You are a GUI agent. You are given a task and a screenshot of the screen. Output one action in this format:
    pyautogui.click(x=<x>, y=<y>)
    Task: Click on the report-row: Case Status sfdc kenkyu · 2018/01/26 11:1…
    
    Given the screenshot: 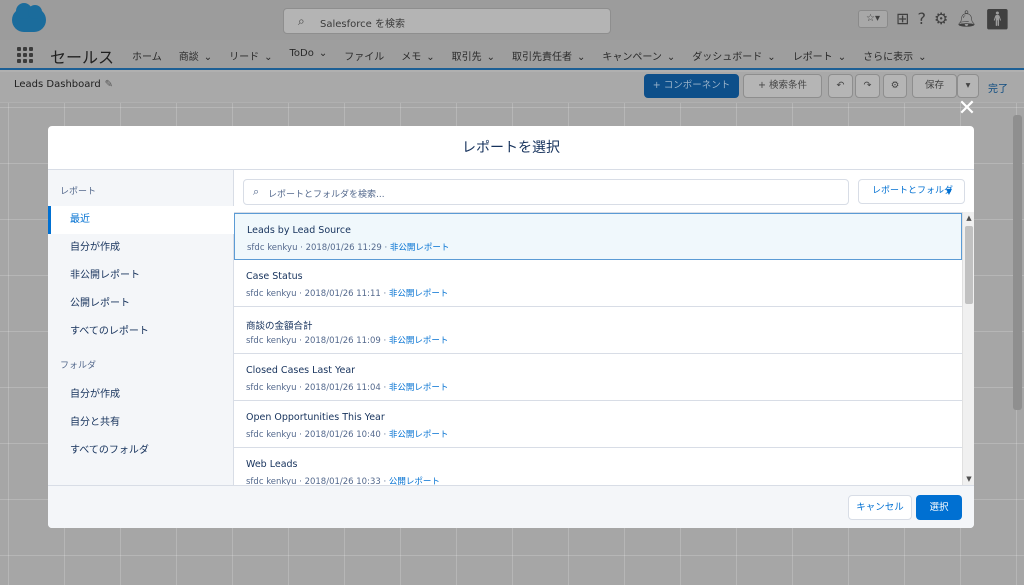 What is the action you would take?
    pyautogui.click(x=598, y=283)
    